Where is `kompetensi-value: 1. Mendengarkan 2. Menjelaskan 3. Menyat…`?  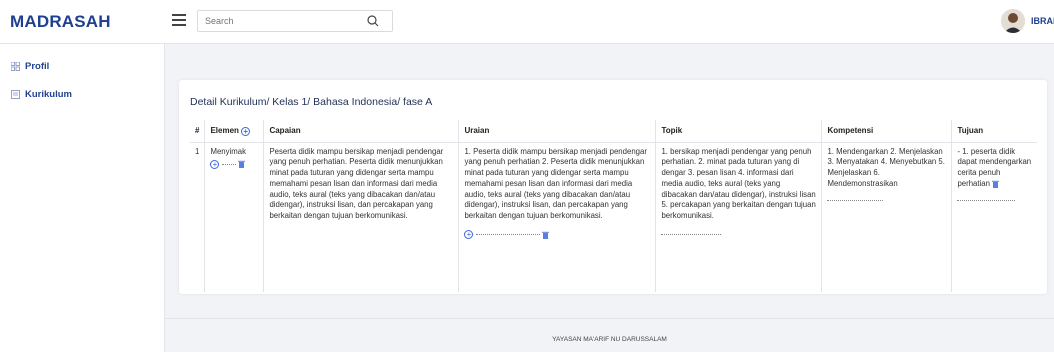 kompetensi-value: 1. Mendengarkan 2. Menjelaskan 3. Menyat… is located at coordinates (886, 167).